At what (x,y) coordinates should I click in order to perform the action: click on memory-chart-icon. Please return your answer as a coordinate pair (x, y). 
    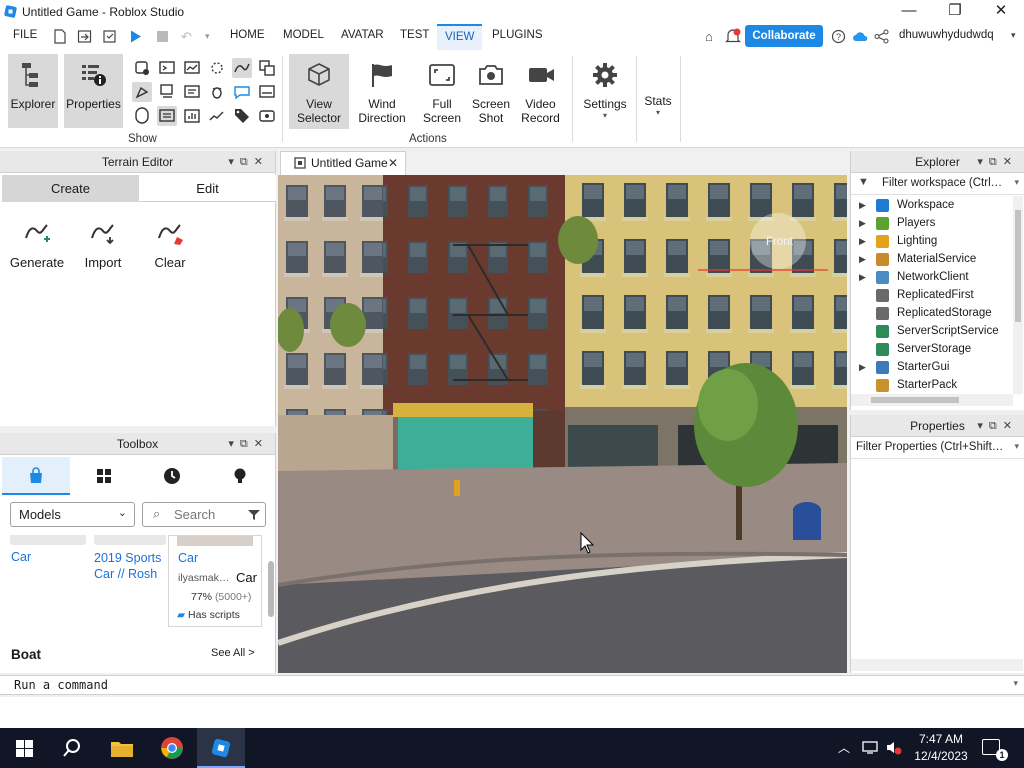
    Looking at the image, I should click on (217, 116).